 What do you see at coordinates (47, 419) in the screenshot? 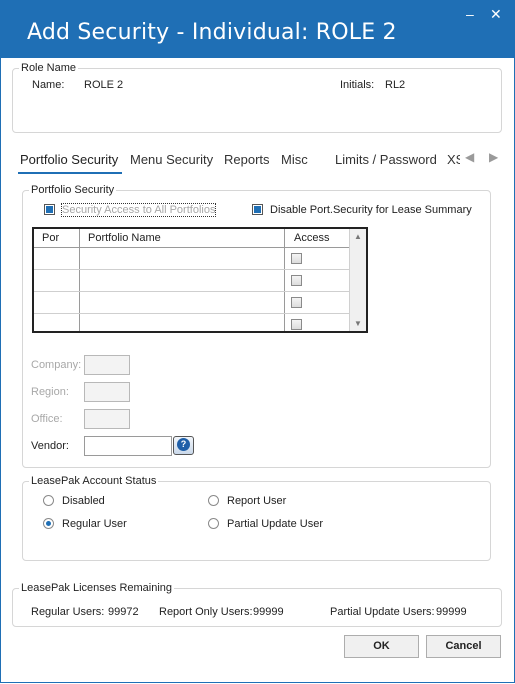
I see `office-label: Office:` at bounding box center [47, 419].